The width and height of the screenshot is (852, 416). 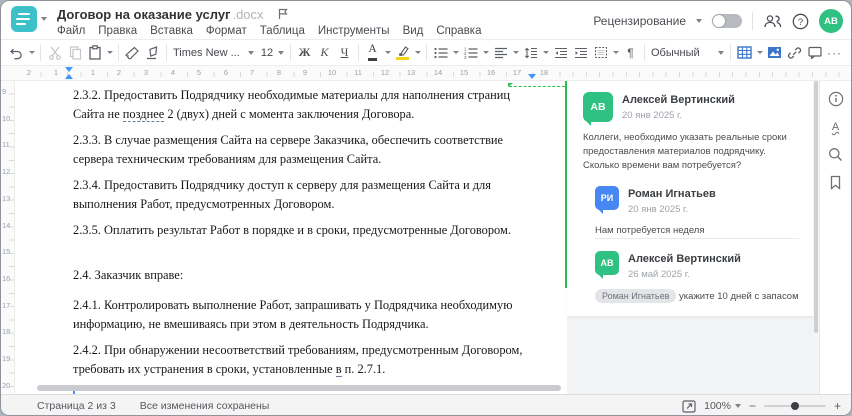 What do you see at coordinates (109, 52) in the screenshot?
I see `paste-caret-down-icon` at bounding box center [109, 52].